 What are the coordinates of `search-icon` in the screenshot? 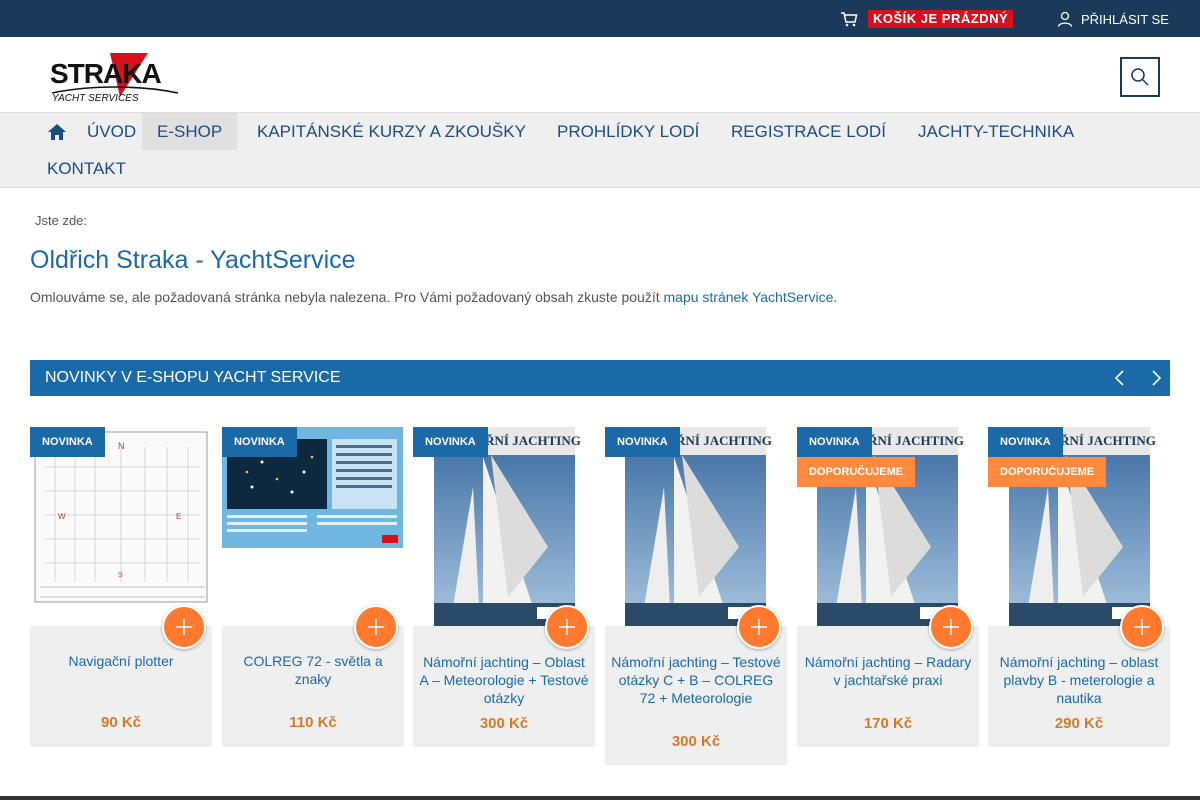 It's located at (1140, 77).